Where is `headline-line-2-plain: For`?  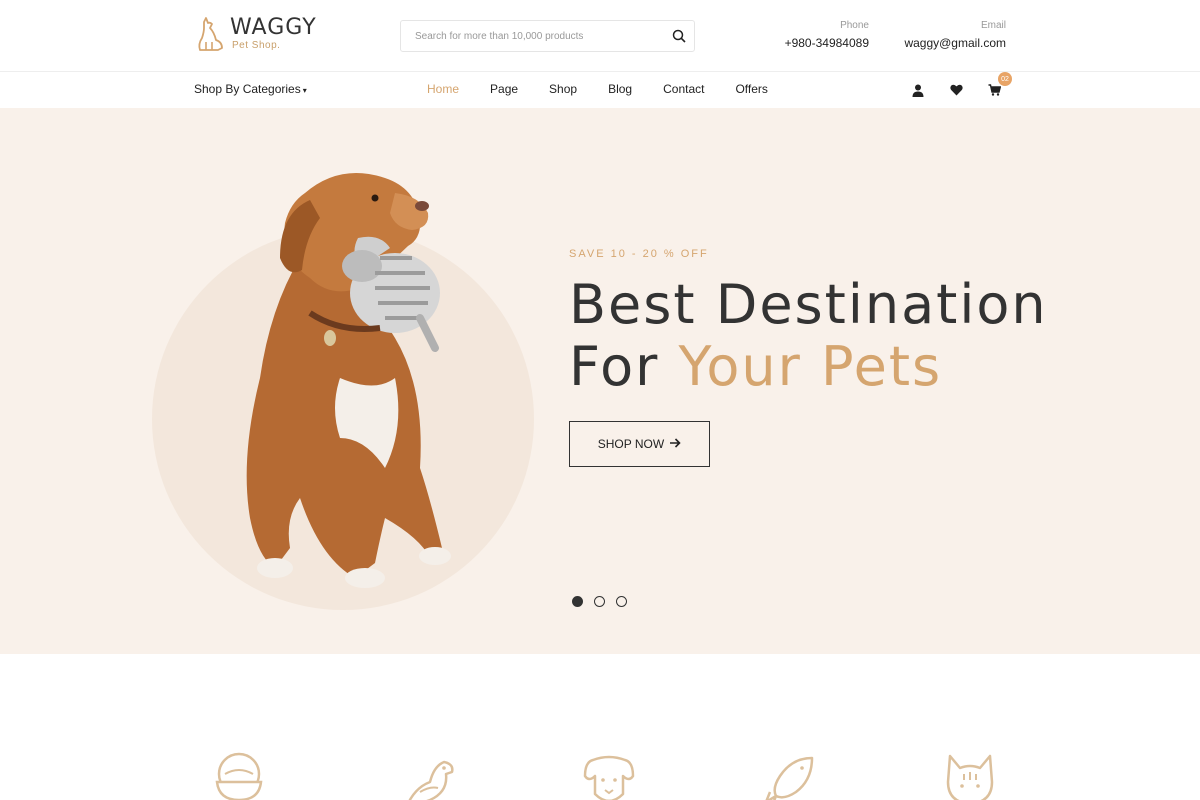
headline-line-2-plain: For is located at coordinates (624, 366).